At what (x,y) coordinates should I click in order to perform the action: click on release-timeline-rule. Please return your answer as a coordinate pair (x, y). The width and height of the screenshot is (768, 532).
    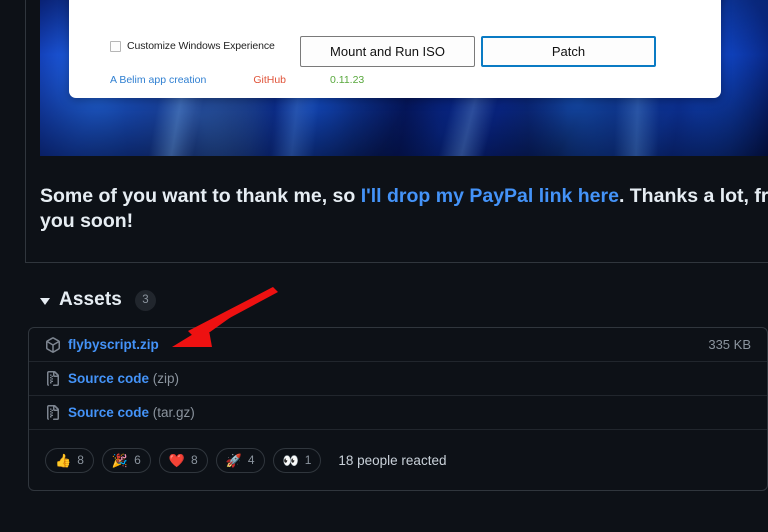
    Looking at the image, I should click on (25, 131).